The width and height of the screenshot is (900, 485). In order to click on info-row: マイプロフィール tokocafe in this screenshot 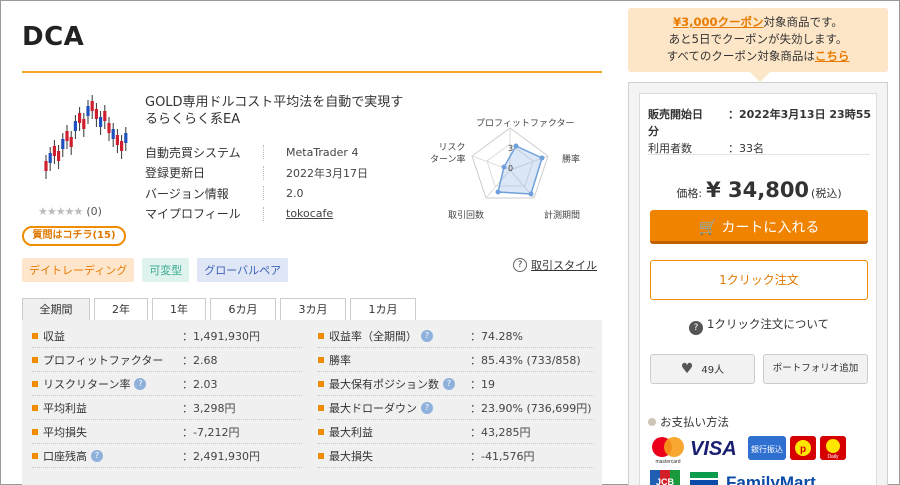, I will do `click(256, 214)`.